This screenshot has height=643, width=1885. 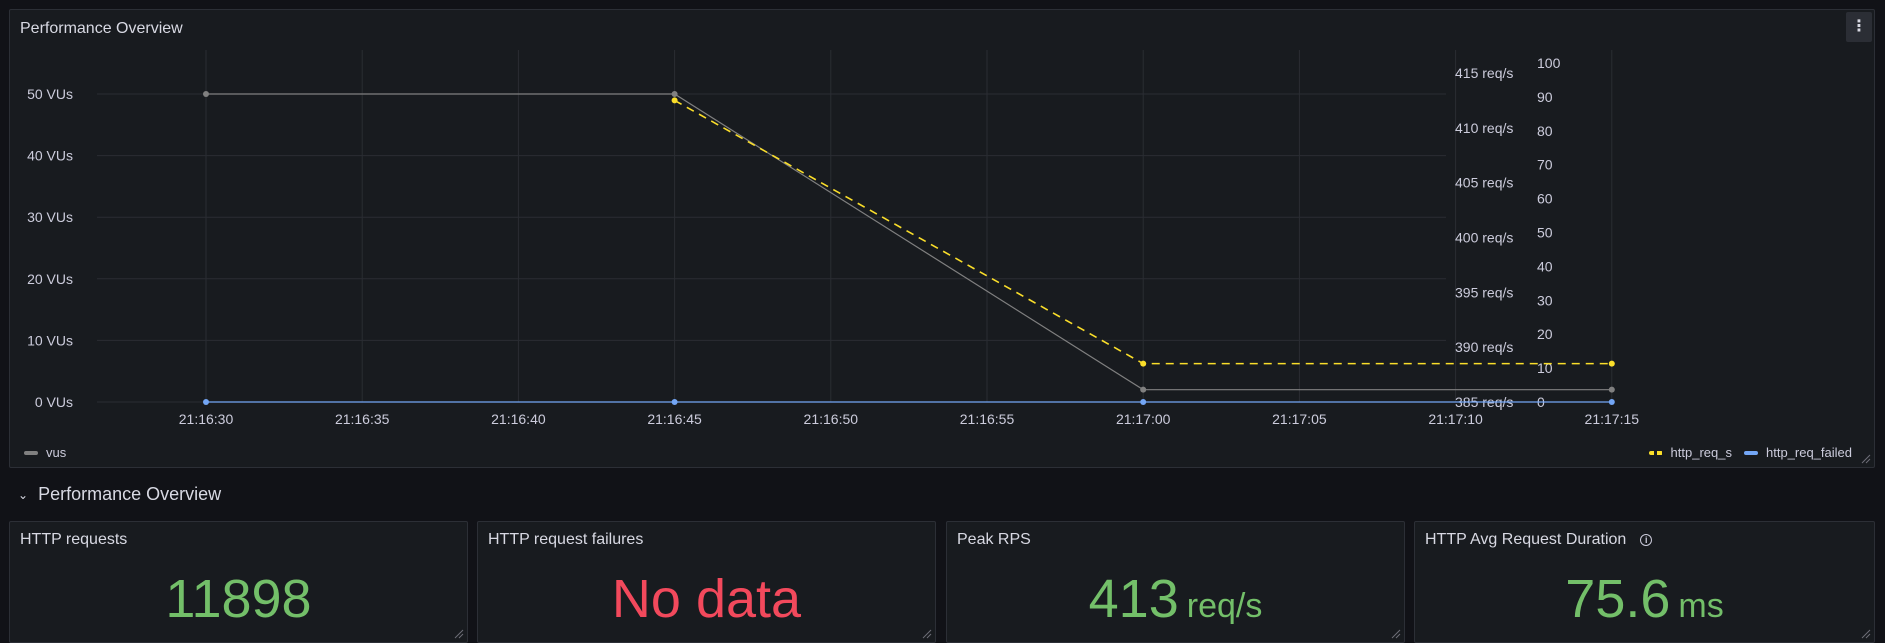 I want to click on legend-left: vus, so click(x=45, y=452).